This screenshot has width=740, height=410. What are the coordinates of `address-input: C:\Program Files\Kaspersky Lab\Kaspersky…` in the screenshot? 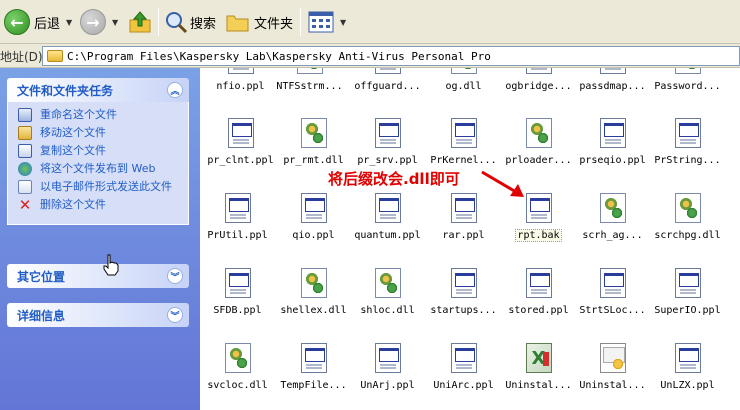 It's located at (391, 56).